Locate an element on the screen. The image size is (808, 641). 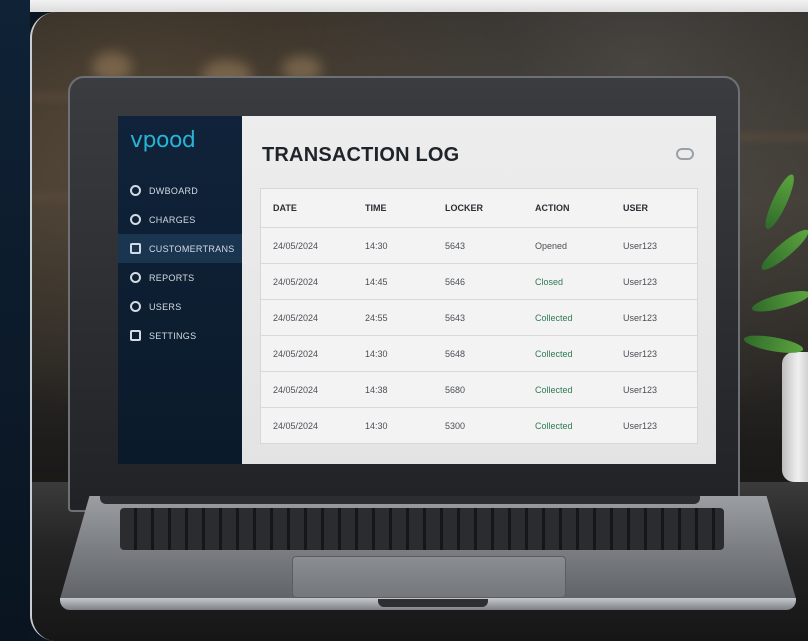
charges-icon is located at coordinates (135, 219).